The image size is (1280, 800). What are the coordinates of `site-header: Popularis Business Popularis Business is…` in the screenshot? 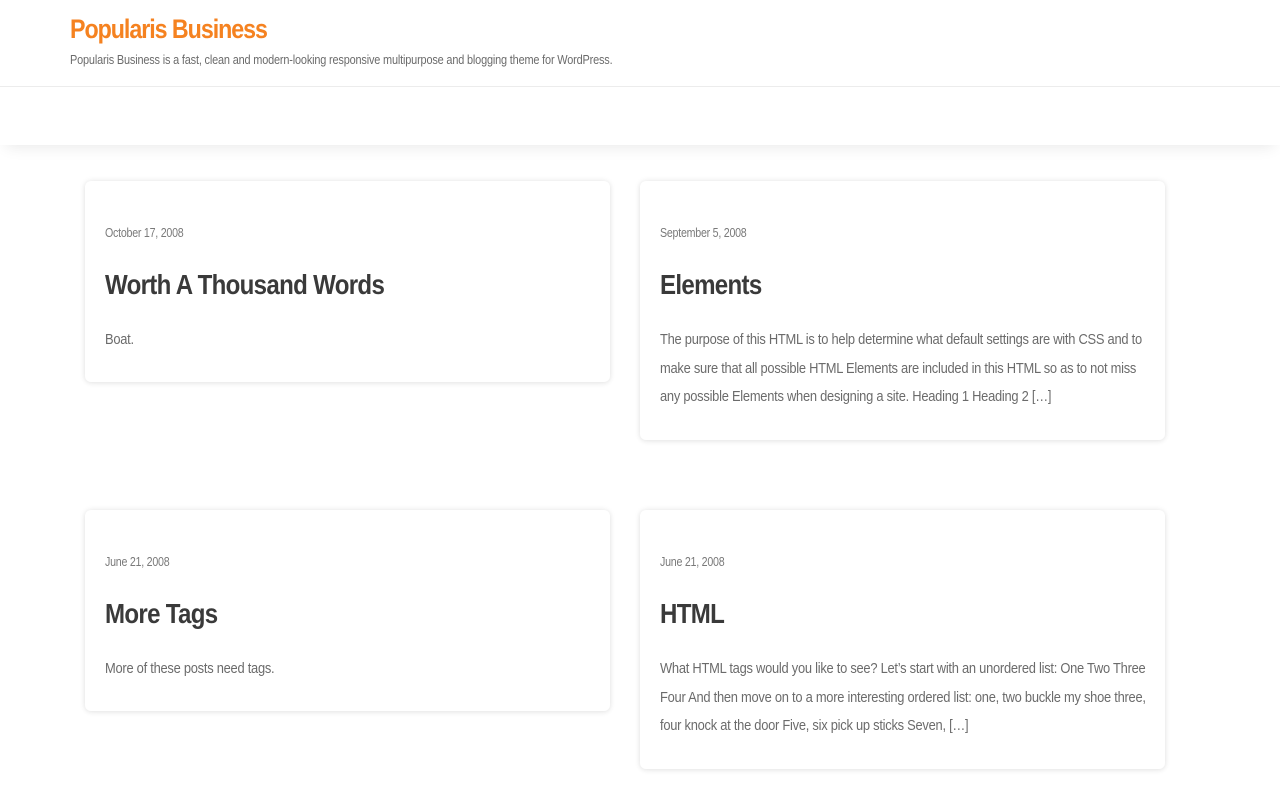 It's located at (640, 43).